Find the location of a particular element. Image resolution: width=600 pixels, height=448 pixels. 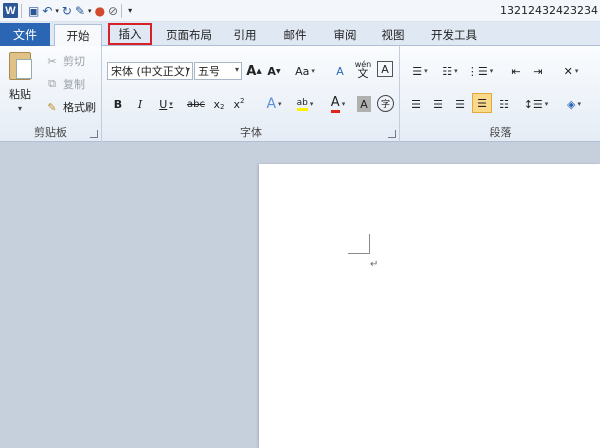

cut-label: 剪切 is located at coordinates (74, 61).